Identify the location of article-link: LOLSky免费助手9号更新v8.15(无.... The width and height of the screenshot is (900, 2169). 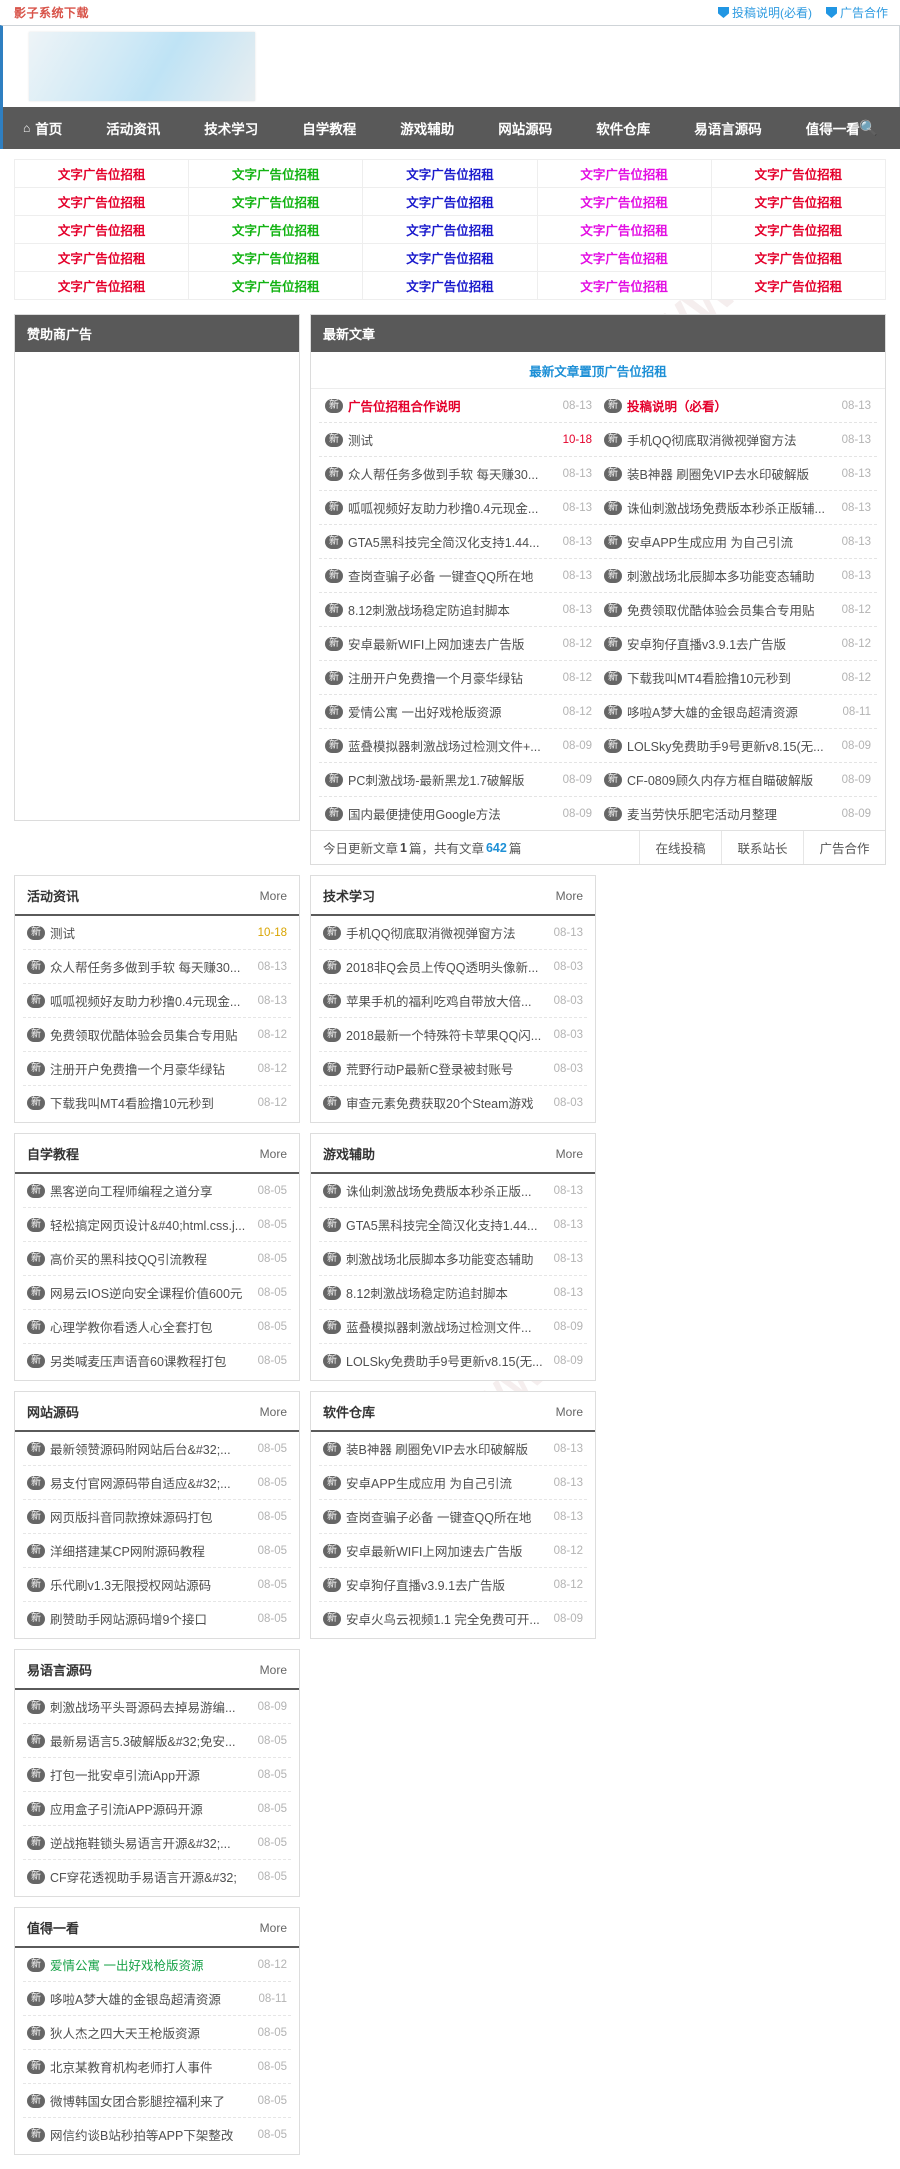
(729, 745).